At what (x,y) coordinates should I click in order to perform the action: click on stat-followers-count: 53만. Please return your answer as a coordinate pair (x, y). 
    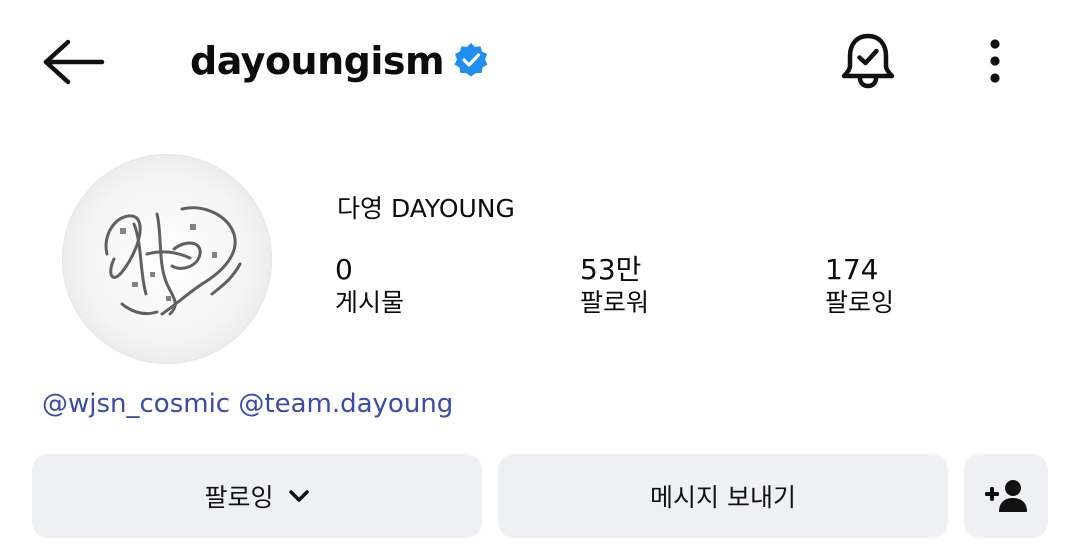
    Looking at the image, I should click on (611, 269).